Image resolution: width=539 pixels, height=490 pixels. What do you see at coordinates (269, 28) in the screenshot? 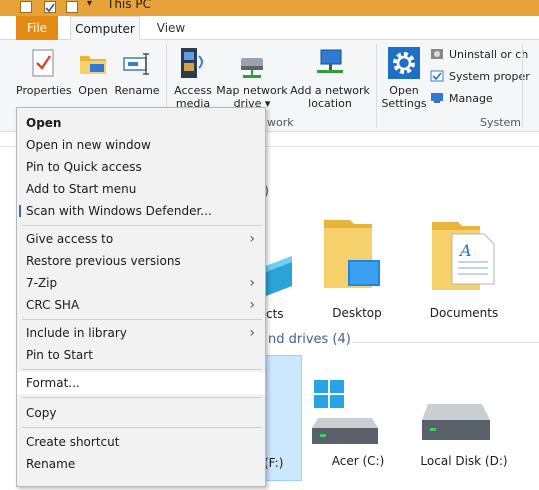
I see `ribbon-tabs: File Computer View` at bounding box center [269, 28].